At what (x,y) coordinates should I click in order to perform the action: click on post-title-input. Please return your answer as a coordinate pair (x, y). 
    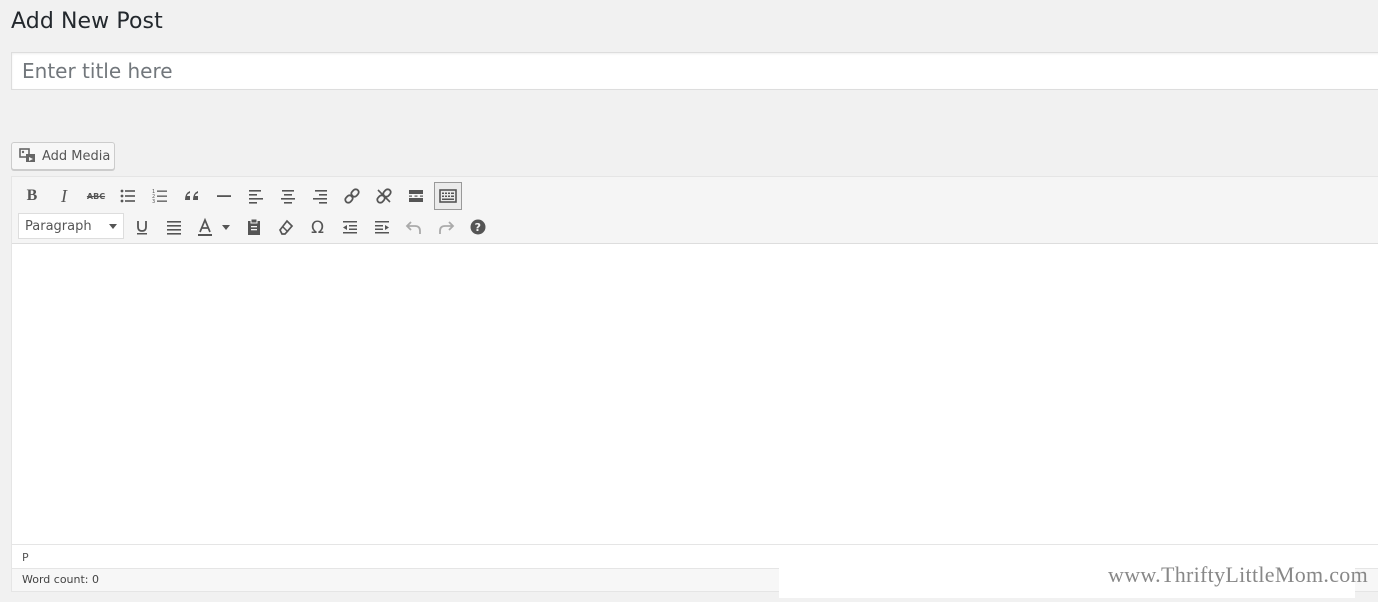
    Looking at the image, I should click on (695, 71).